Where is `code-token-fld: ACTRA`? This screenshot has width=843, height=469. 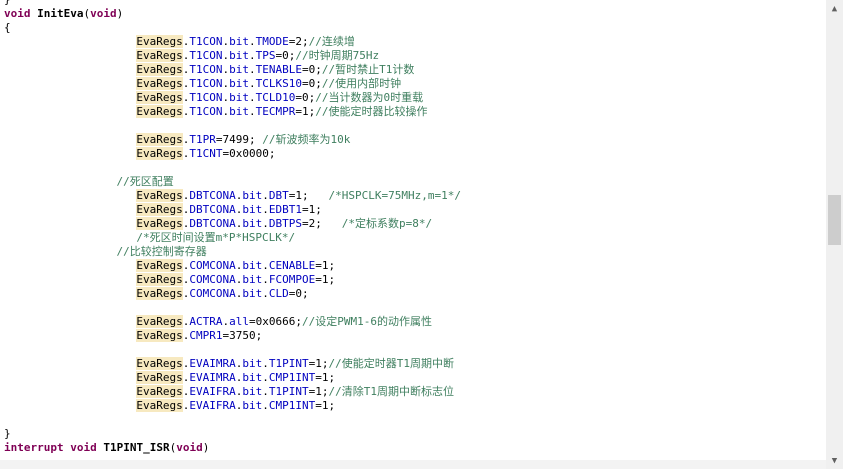
code-token-fld: ACTRA is located at coordinates (206, 321).